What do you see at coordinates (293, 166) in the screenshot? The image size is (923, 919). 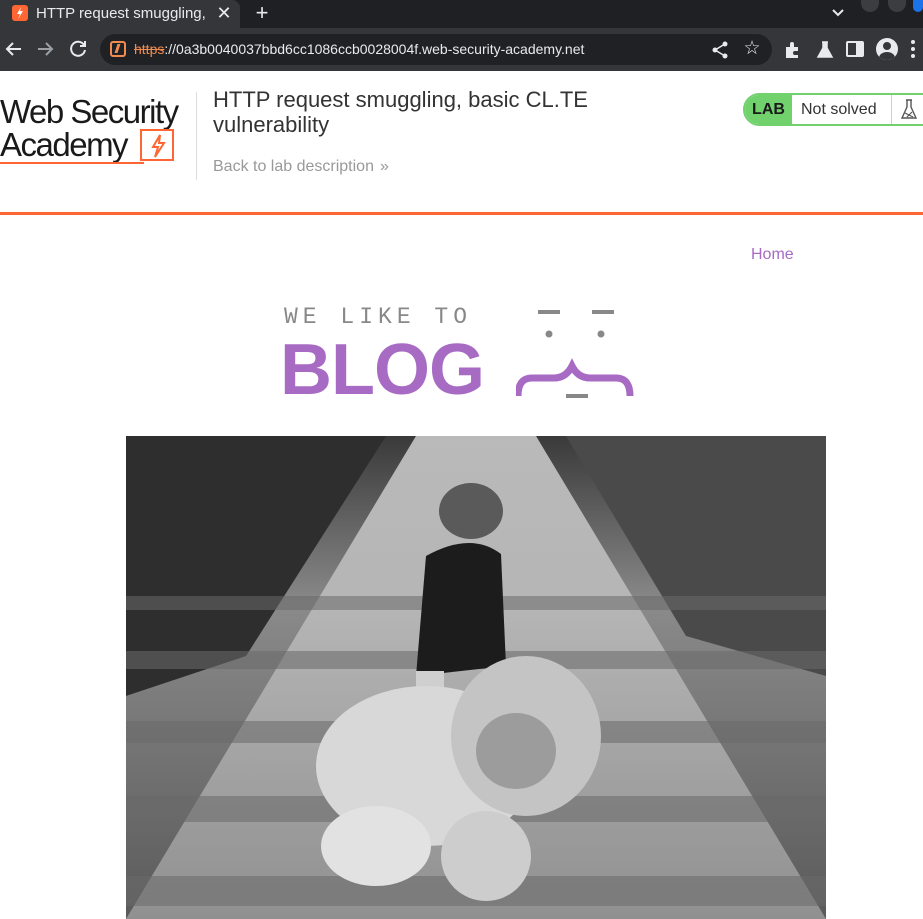 I see `back-link-label: Back to lab description` at bounding box center [293, 166].